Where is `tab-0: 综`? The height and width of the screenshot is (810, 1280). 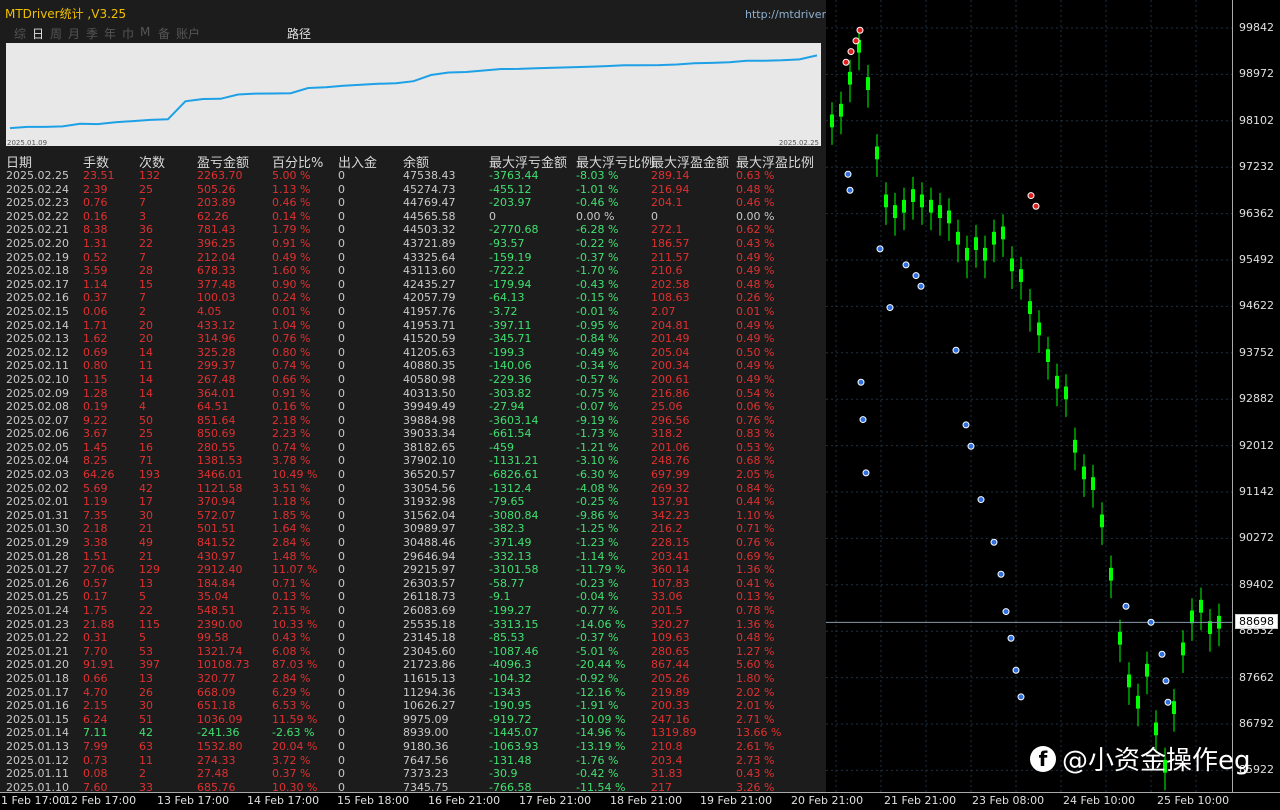 tab-0: 综 is located at coordinates (23, 33).